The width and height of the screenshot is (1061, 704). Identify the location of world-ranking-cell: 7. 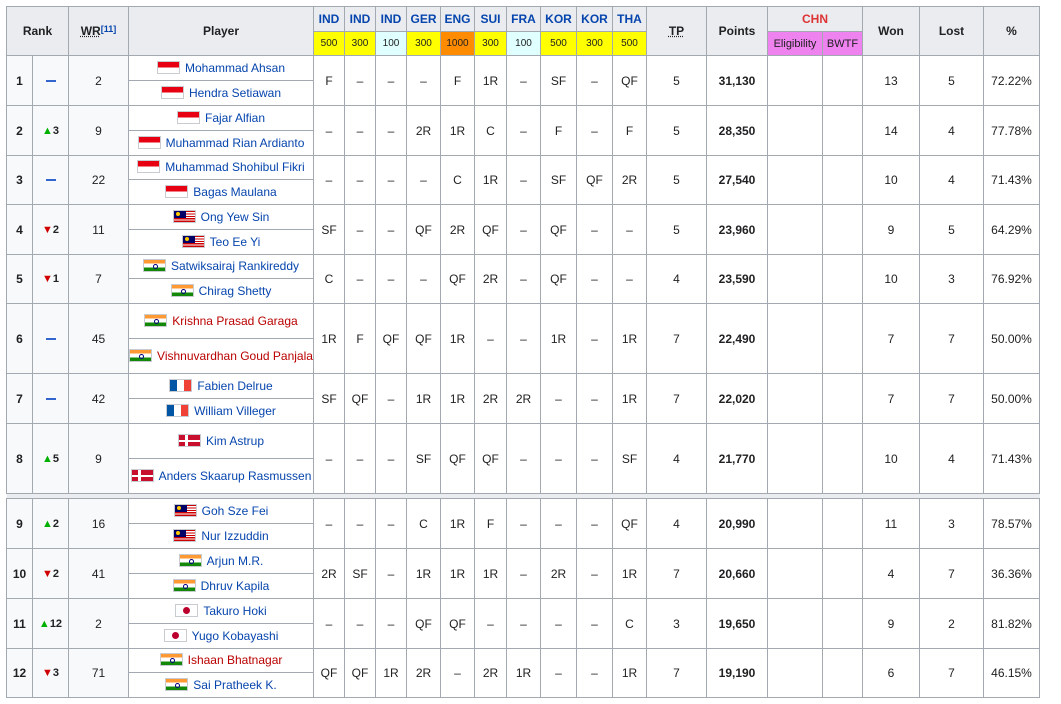
(98, 279).